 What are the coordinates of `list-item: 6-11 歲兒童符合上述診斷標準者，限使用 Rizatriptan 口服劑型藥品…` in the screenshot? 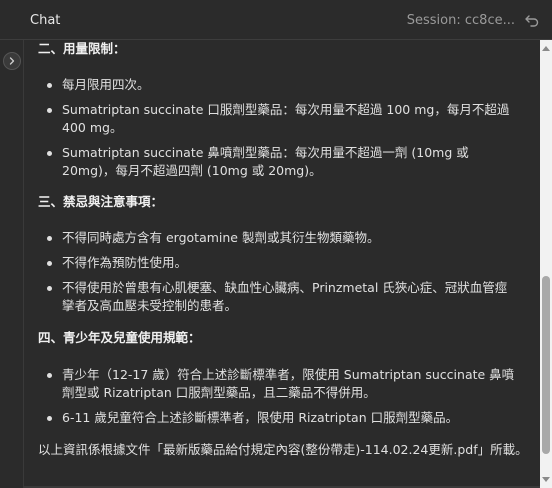 It's located at (278, 418).